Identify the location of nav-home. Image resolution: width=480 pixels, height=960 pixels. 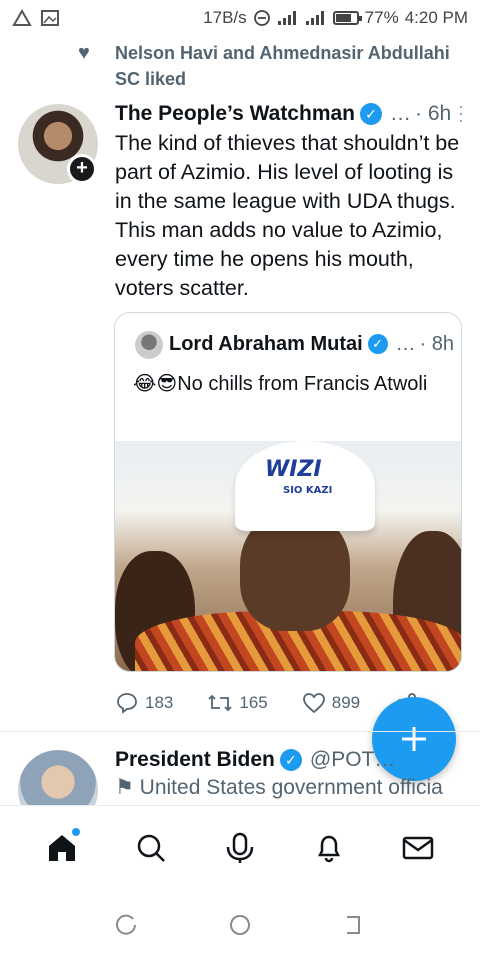
(62, 848).